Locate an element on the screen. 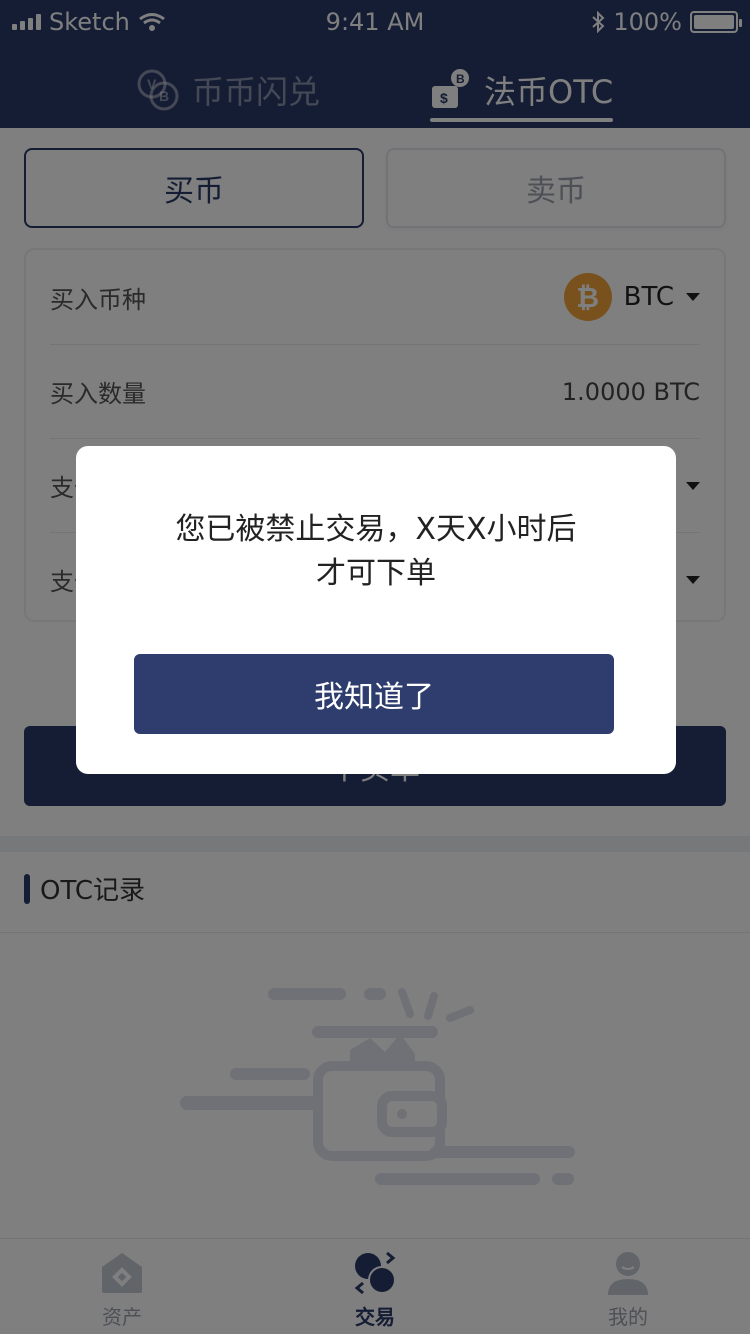 The image size is (750, 1334). acknowledge-button: 我知道了 is located at coordinates (374, 694).